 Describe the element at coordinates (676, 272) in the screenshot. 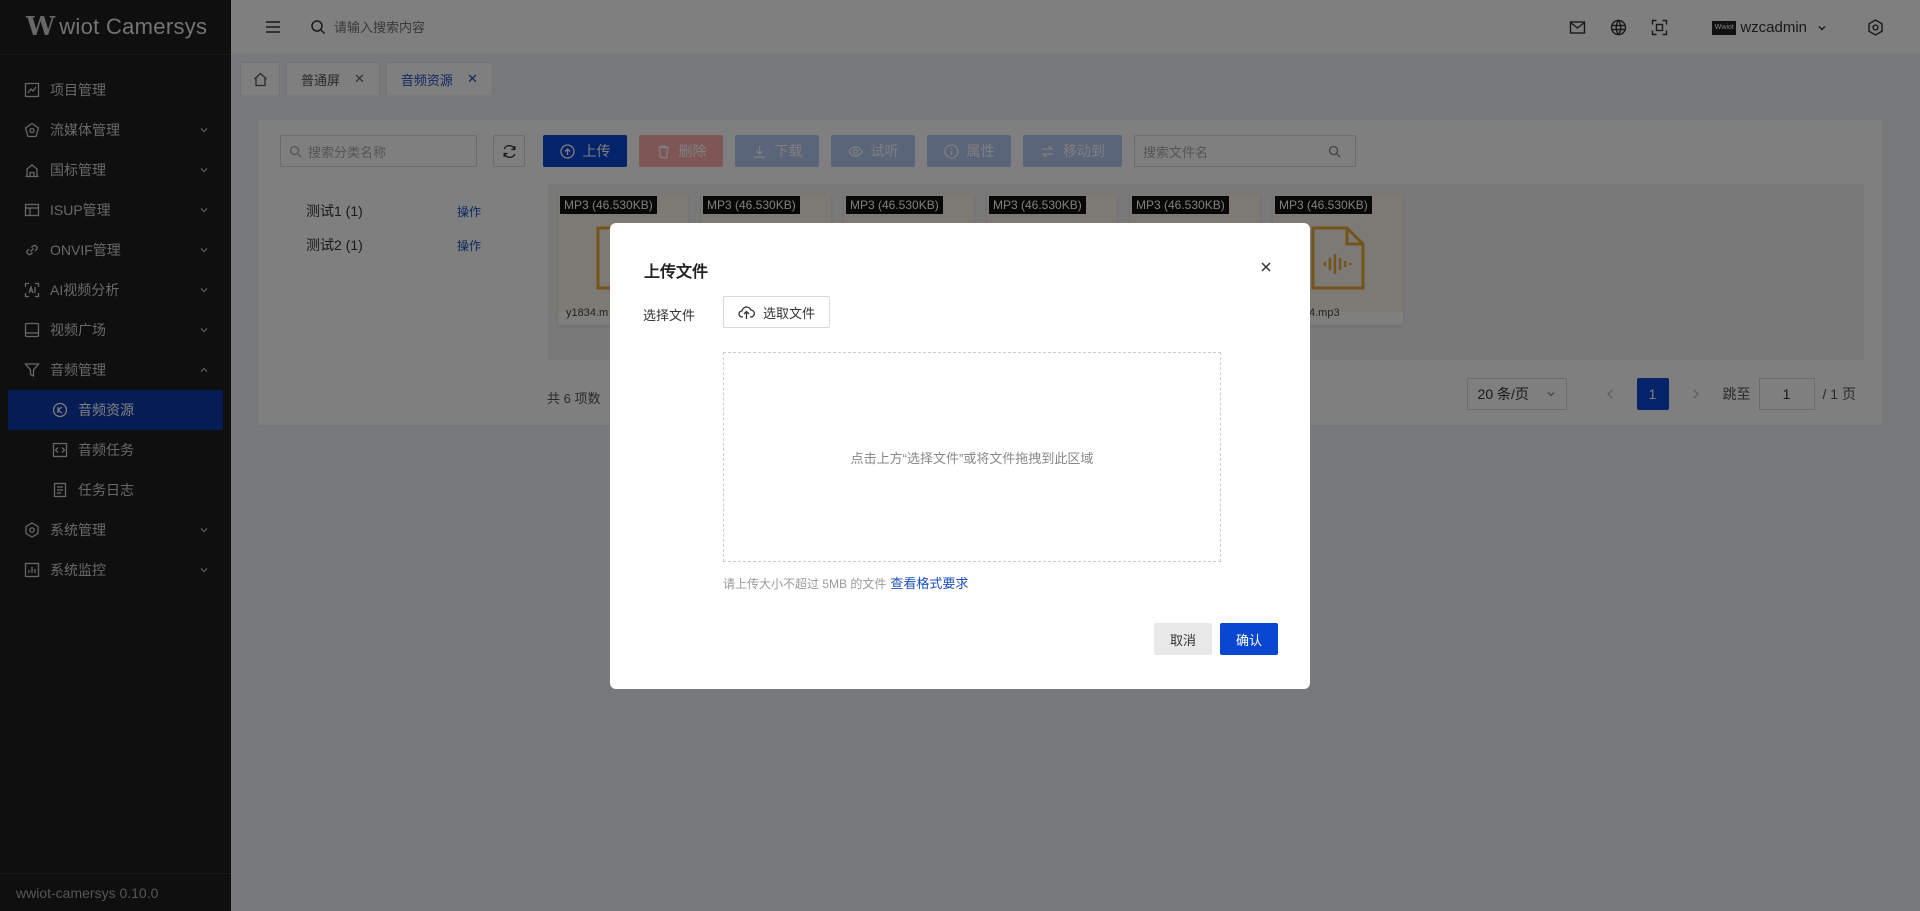

I see `dialog-title: 上传文件` at that location.